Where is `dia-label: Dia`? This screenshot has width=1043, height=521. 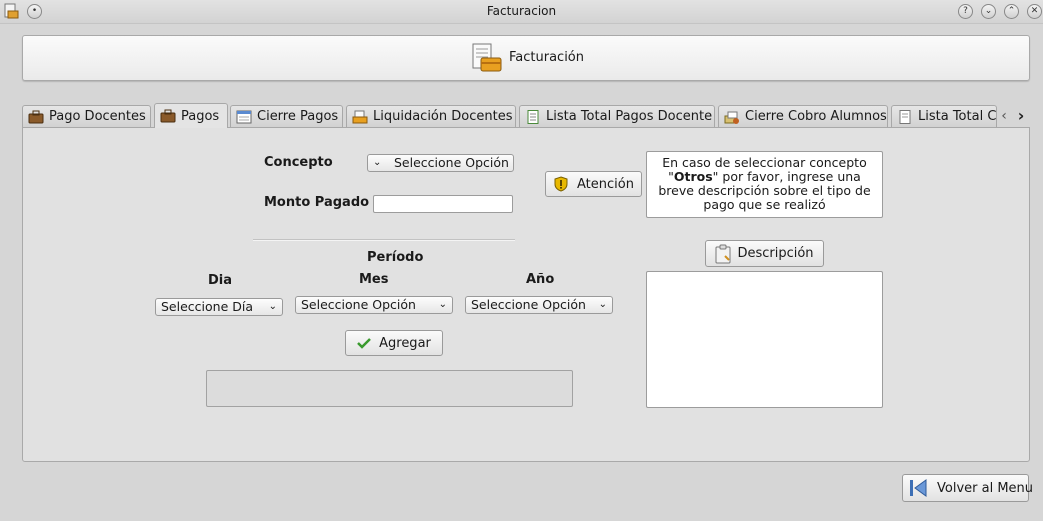 dia-label: Dia is located at coordinates (220, 280).